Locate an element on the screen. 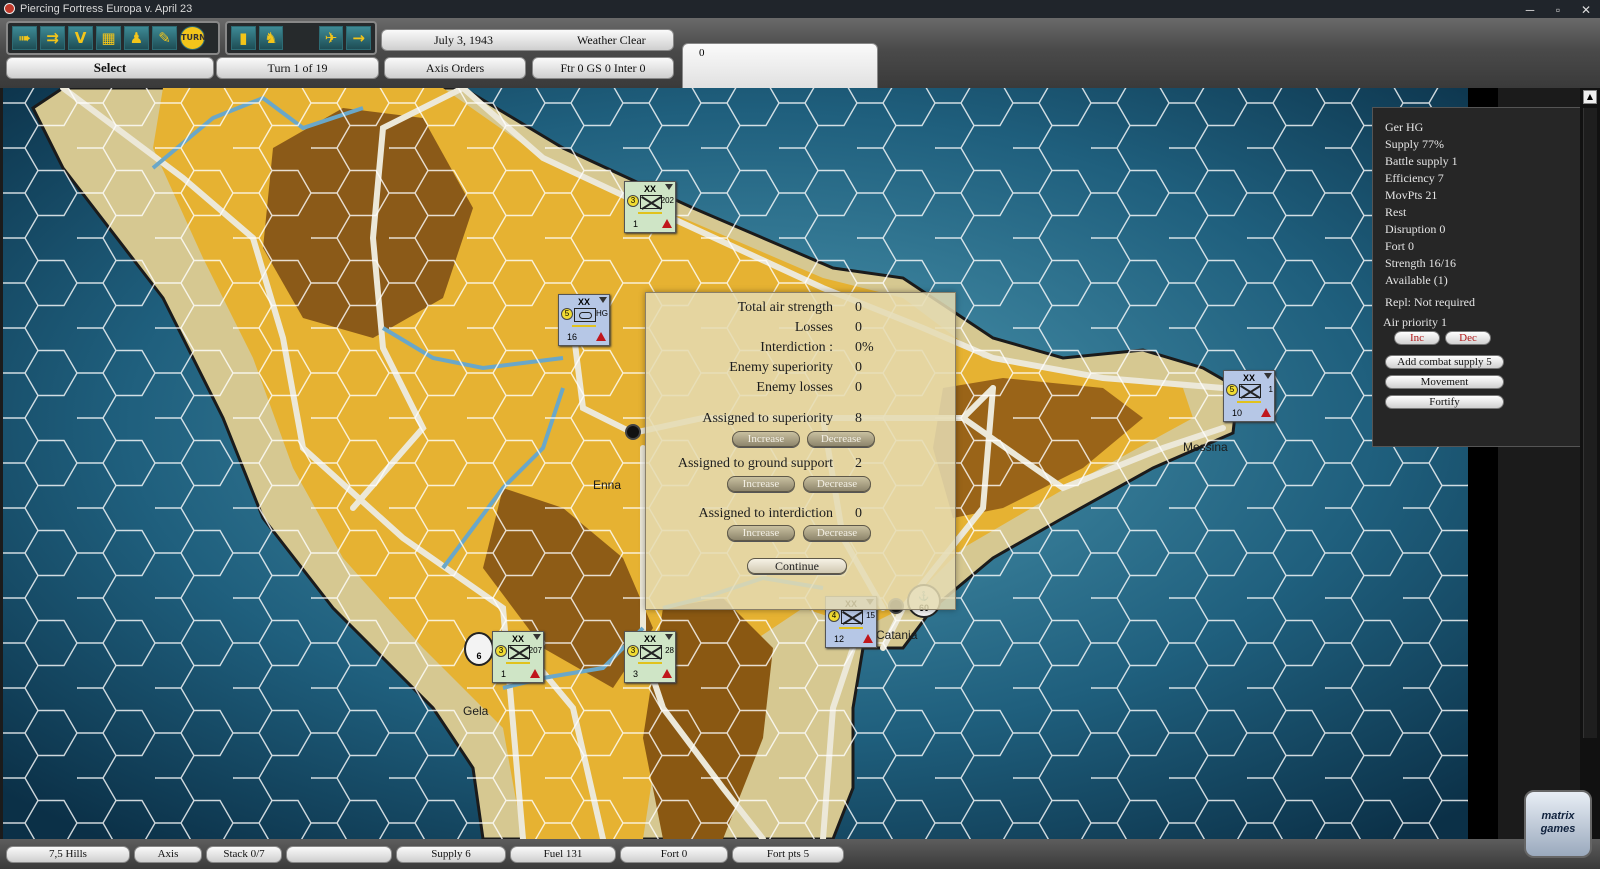 This screenshot has width=1600, height=869. fortify-button: Fortify is located at coordinates (1444, 402).